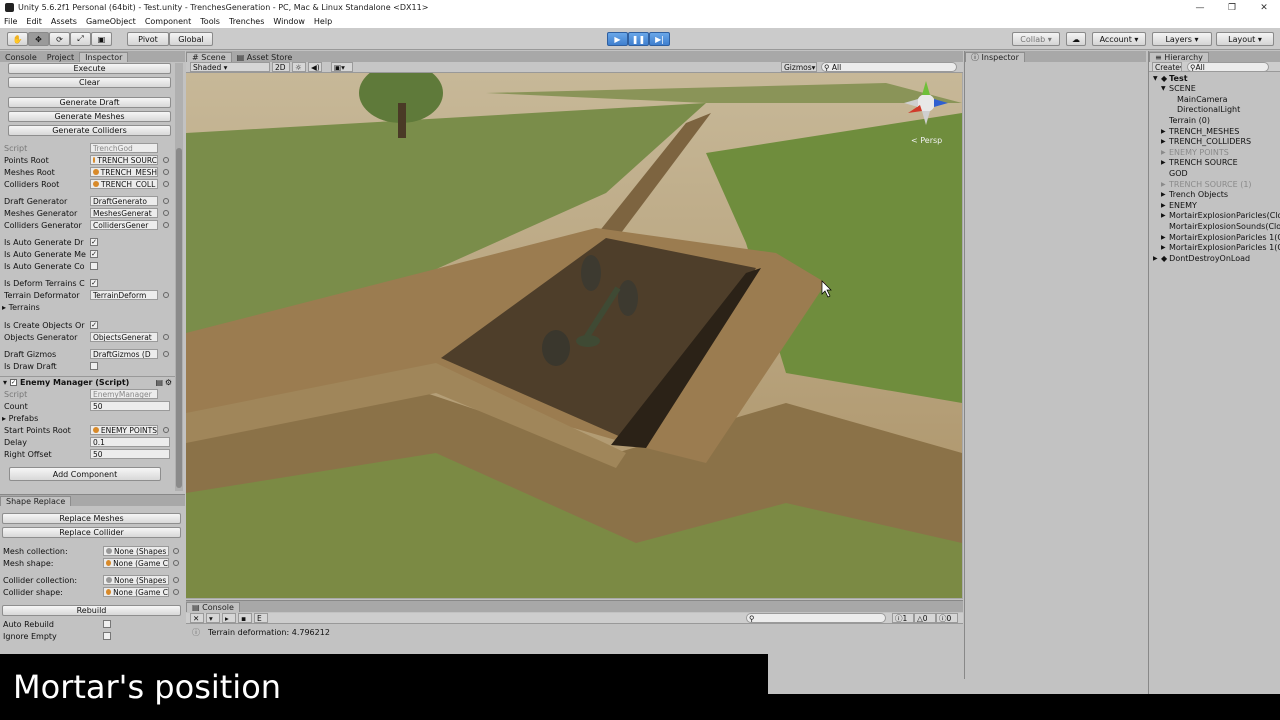 This screenshot has width=1280, height=720. Describe the element at coordinates (1204, 110) in the screenshot. I see `hierarchy-item: DirectionalLight` at that location.